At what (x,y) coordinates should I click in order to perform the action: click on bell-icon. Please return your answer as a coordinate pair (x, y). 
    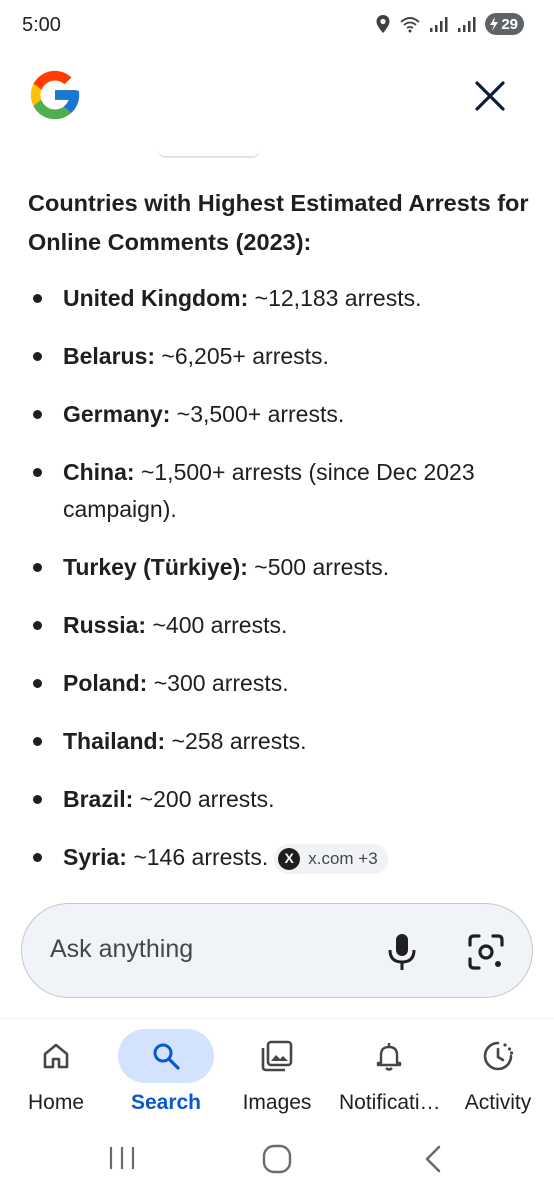
    Looking at the image, I should click on (389, 1056).